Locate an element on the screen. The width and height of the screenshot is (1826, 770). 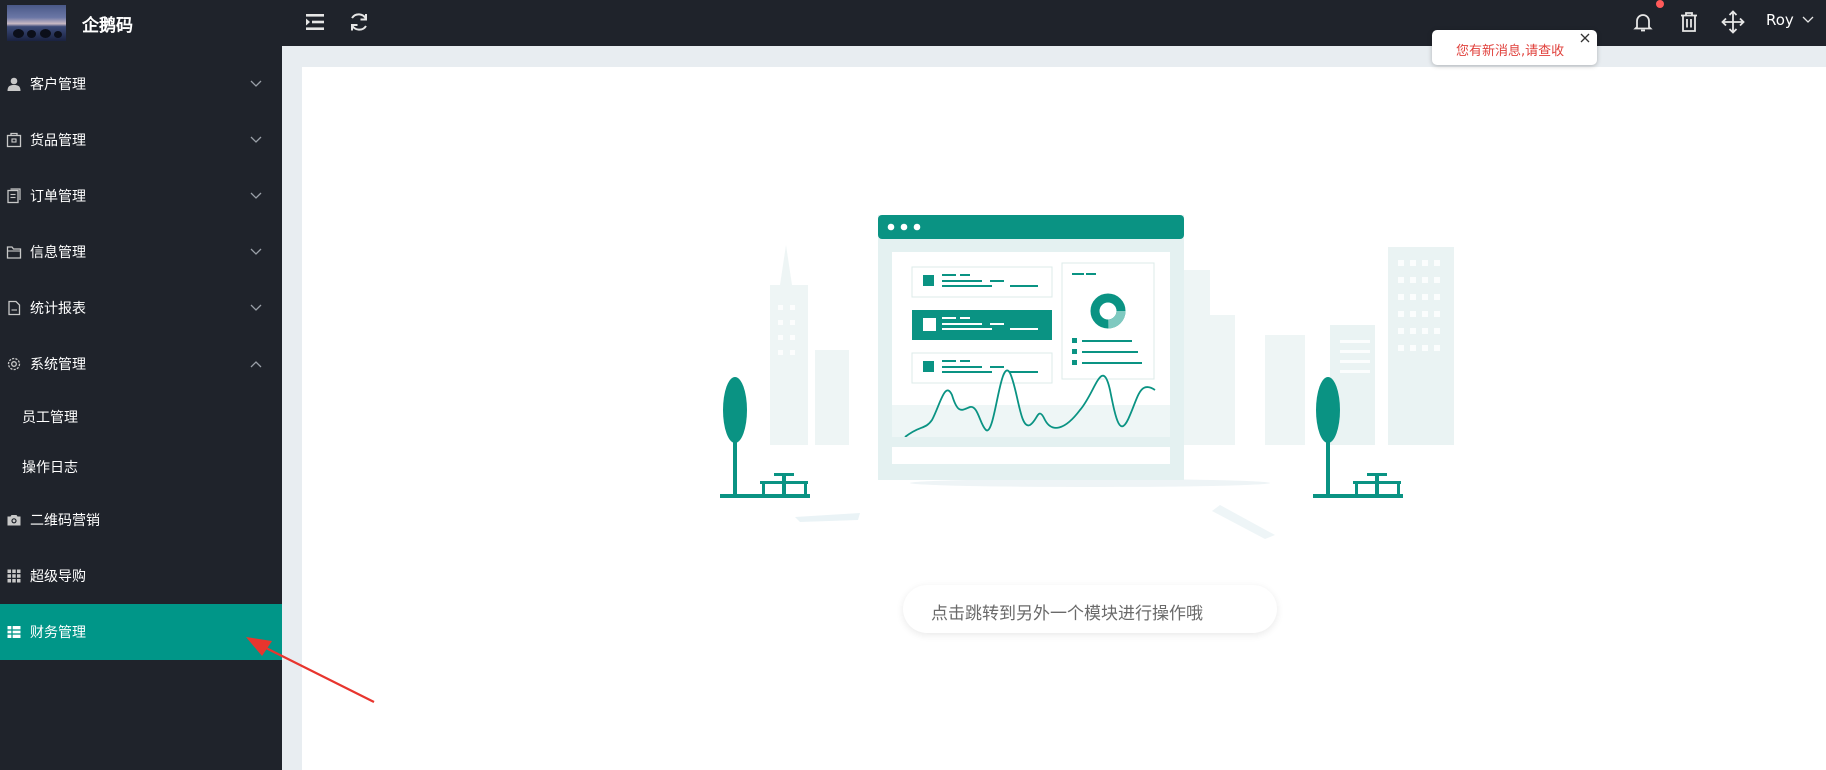
logo-image is located at coordinates (36, 23).